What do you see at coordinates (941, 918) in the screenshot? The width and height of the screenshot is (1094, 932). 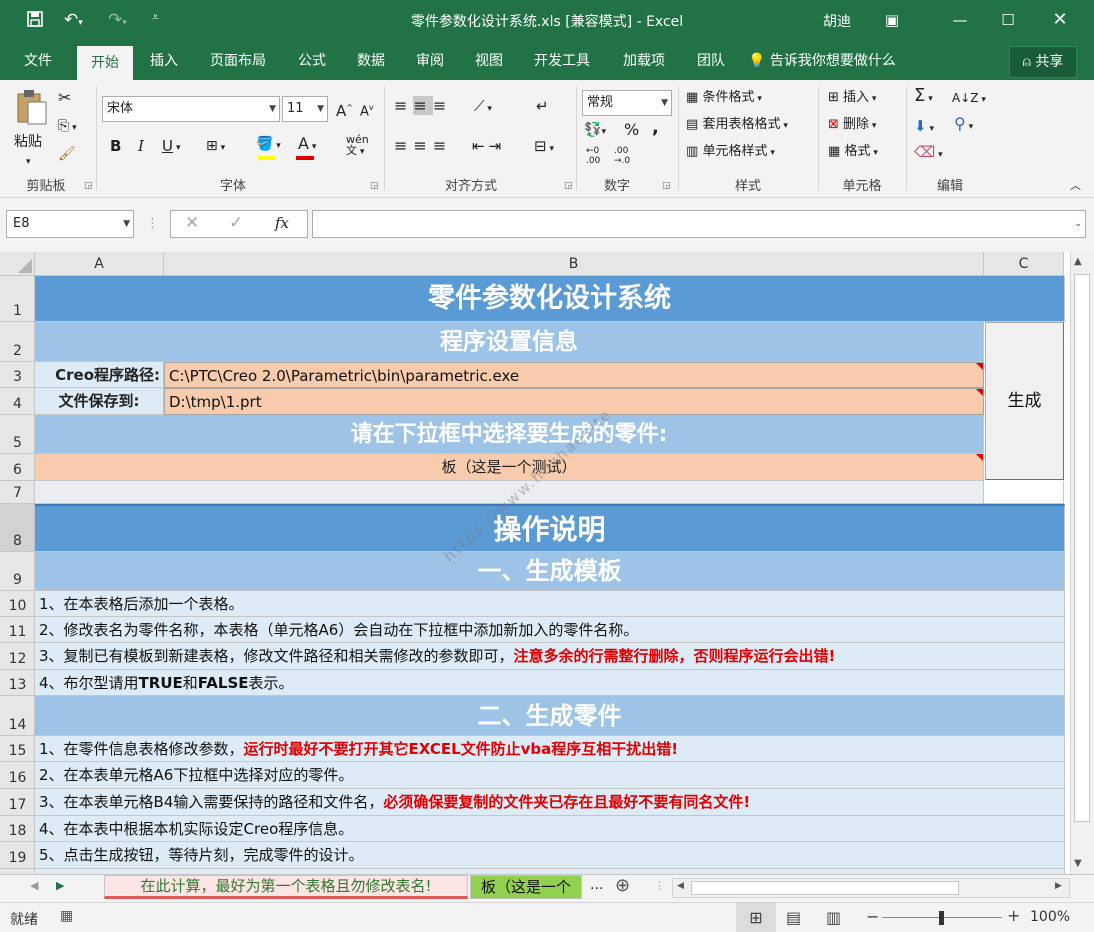 I see `zoom-slider-thumb` at bounding box center [941, 918].